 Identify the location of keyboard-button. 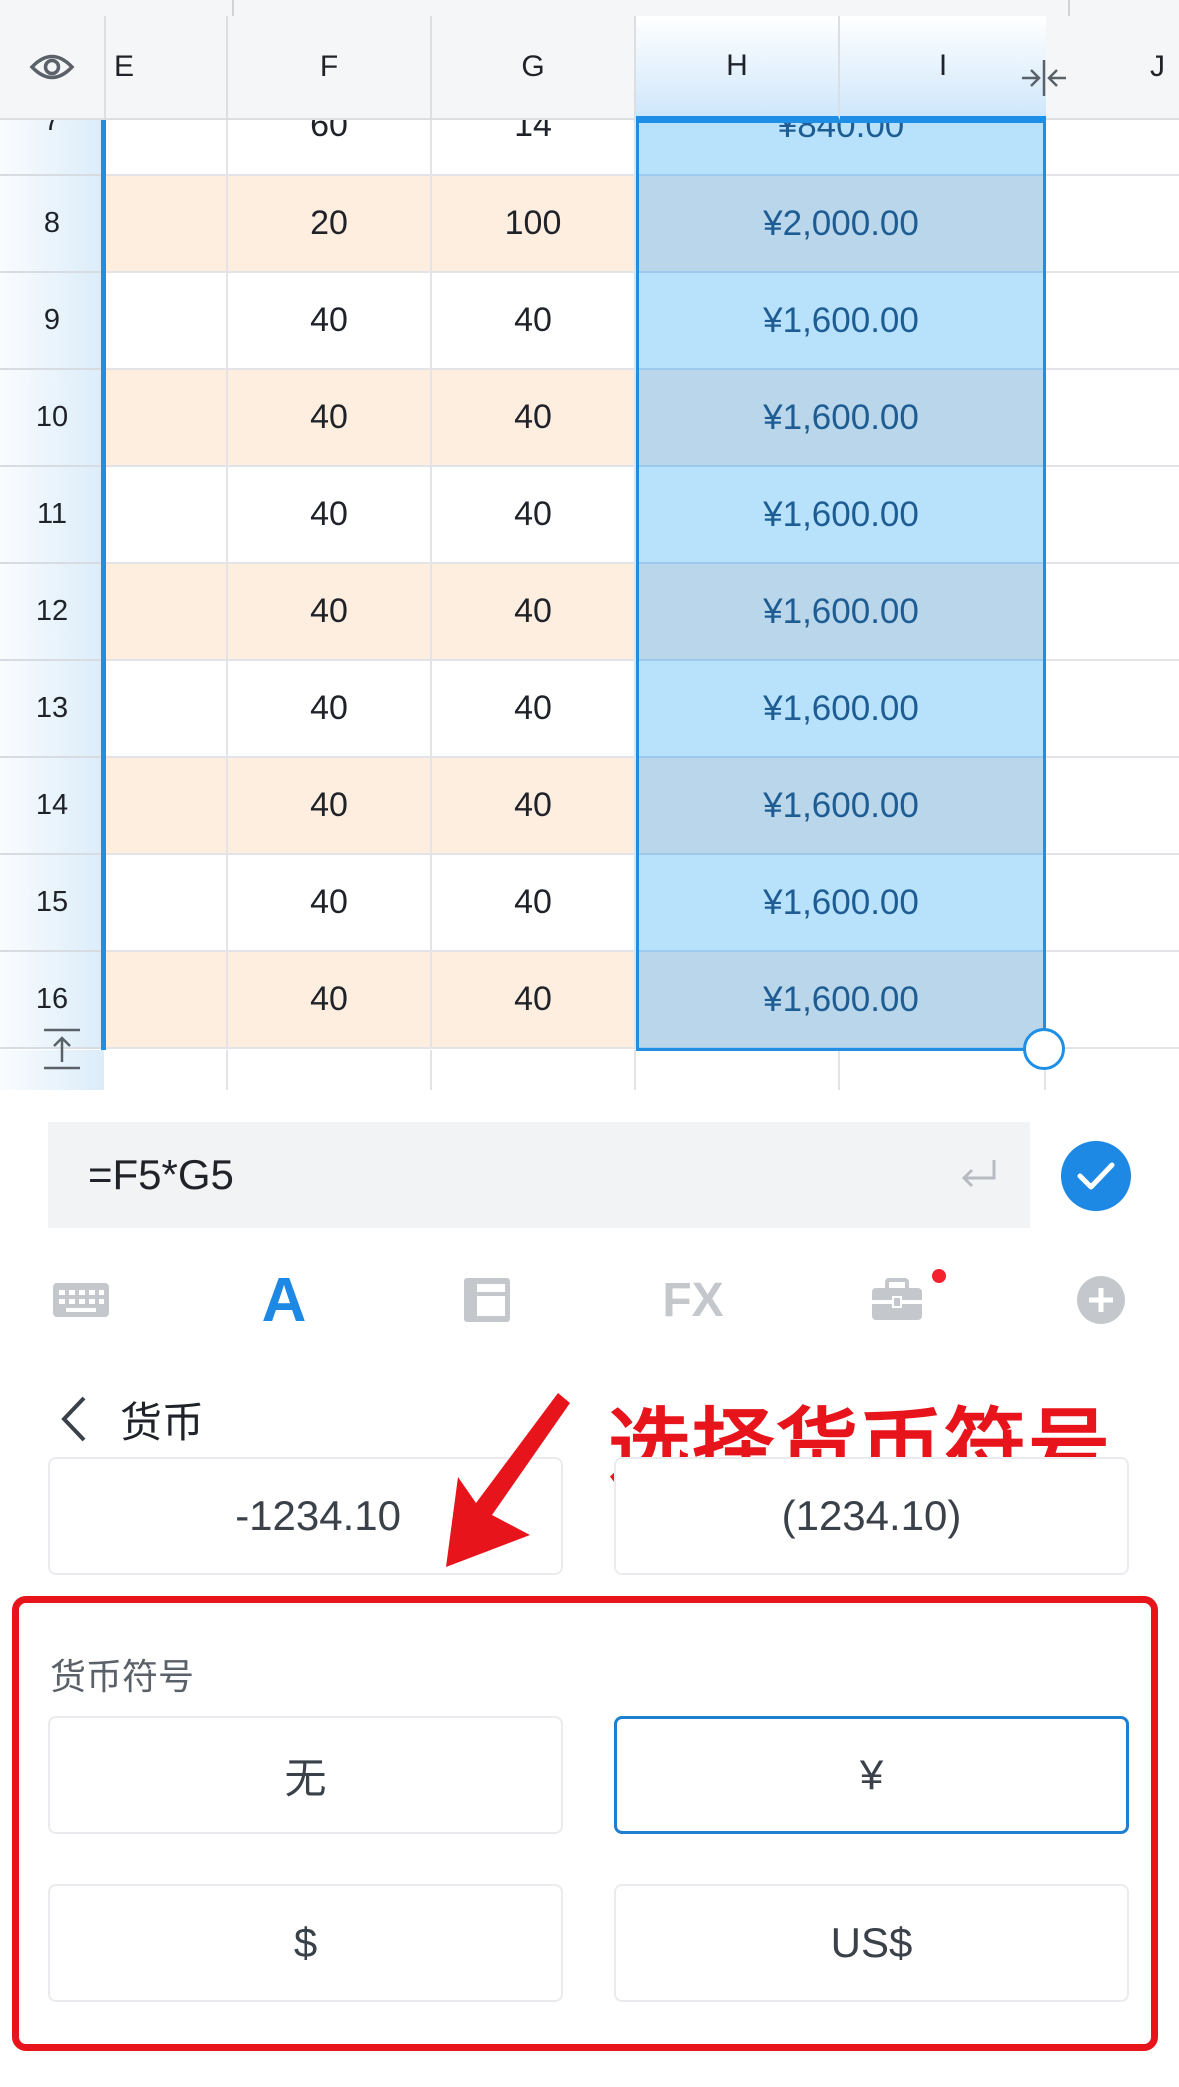
(81, 1300).